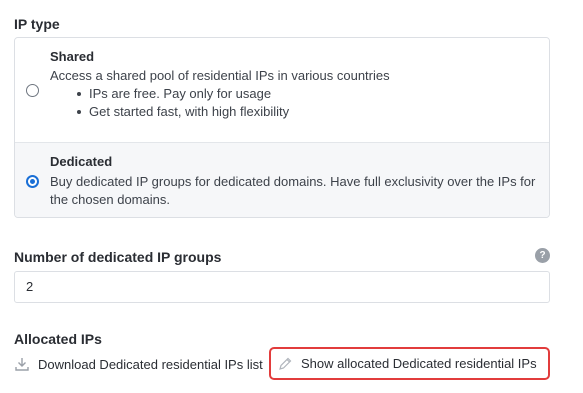  What do you see at coordinates (72, 56) in the screenshot?
I see `option-title-shared: Shared` at bounding box center [72, 56].